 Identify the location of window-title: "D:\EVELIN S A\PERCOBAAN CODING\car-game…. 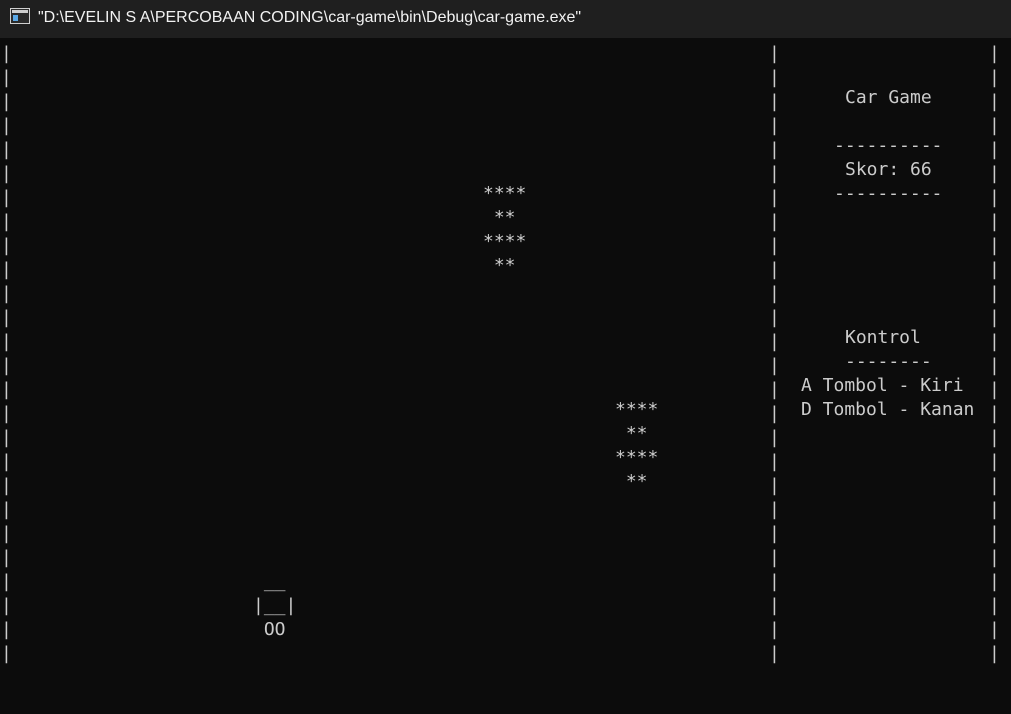
(310, 17).